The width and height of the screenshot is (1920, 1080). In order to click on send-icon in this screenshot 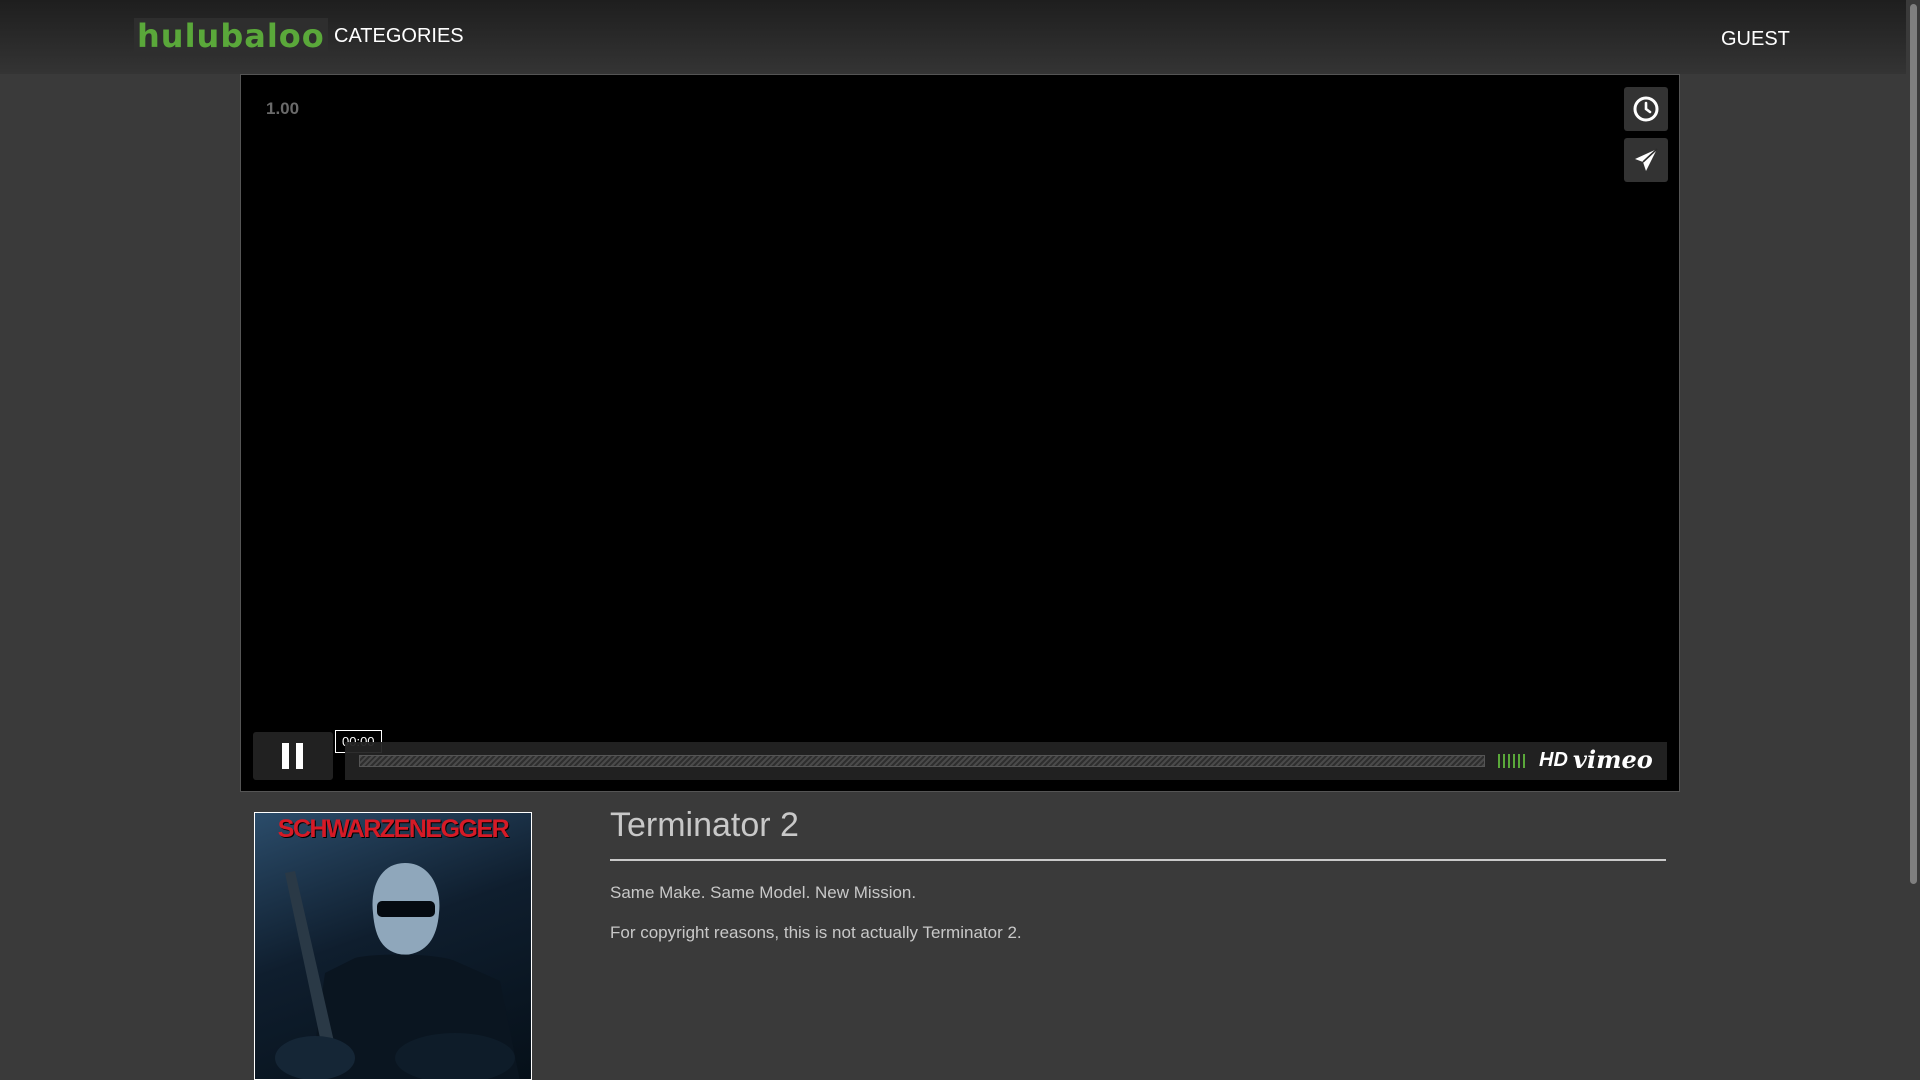, I will do `click(1646, 159)`.